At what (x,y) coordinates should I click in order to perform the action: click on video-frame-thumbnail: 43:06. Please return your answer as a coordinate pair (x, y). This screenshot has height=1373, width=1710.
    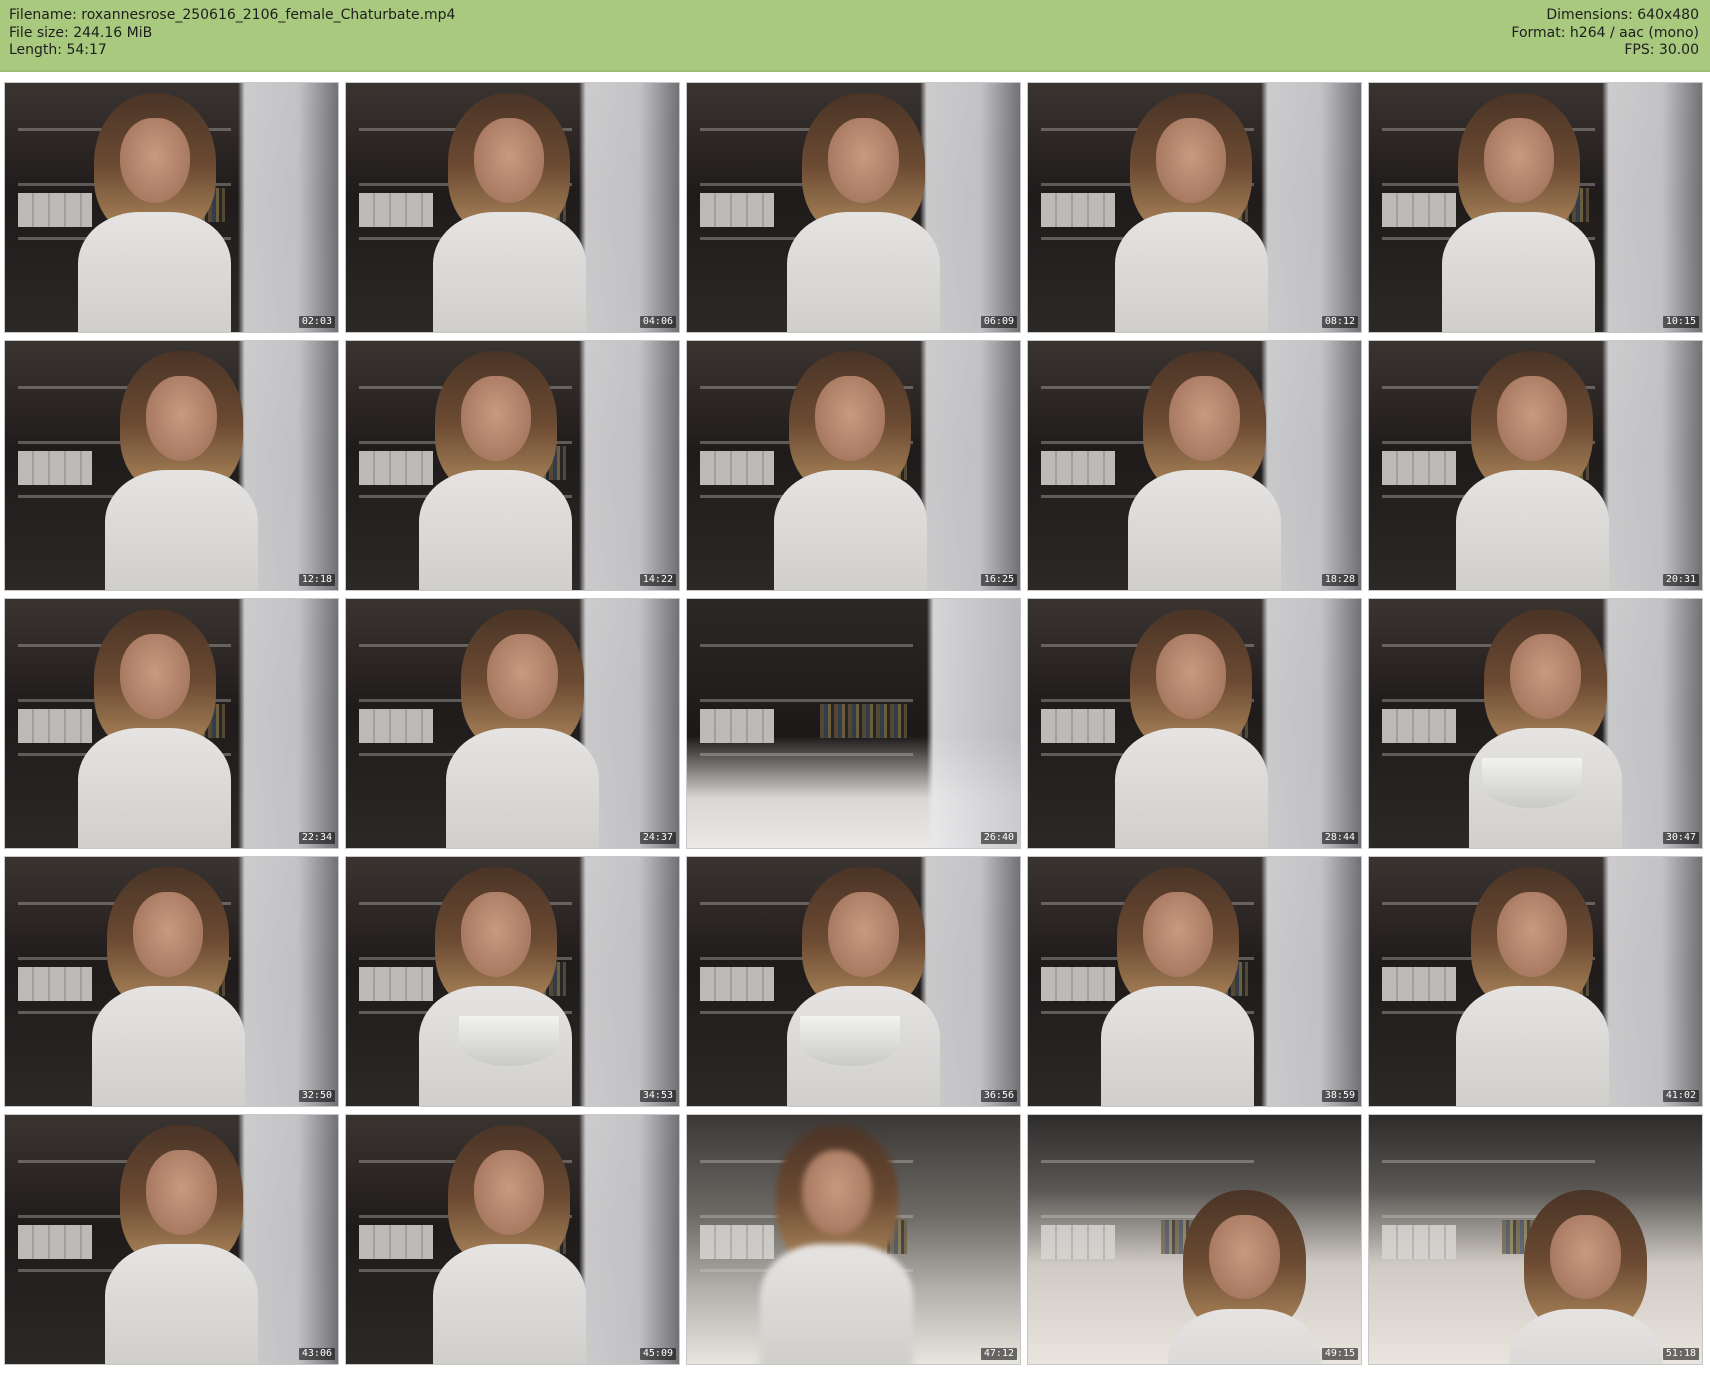
    Looking at the image, I should click on (171, 1239).